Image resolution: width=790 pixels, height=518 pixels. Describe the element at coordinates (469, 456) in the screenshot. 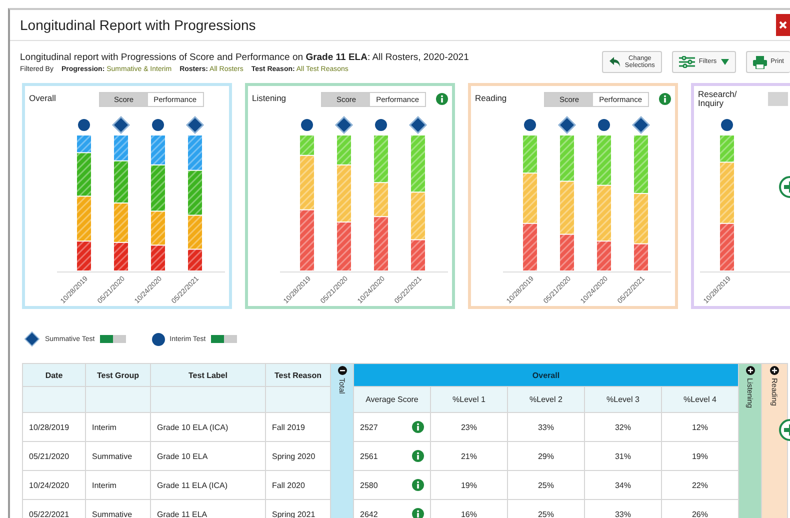

I see `table-cell: 21%` at that location.